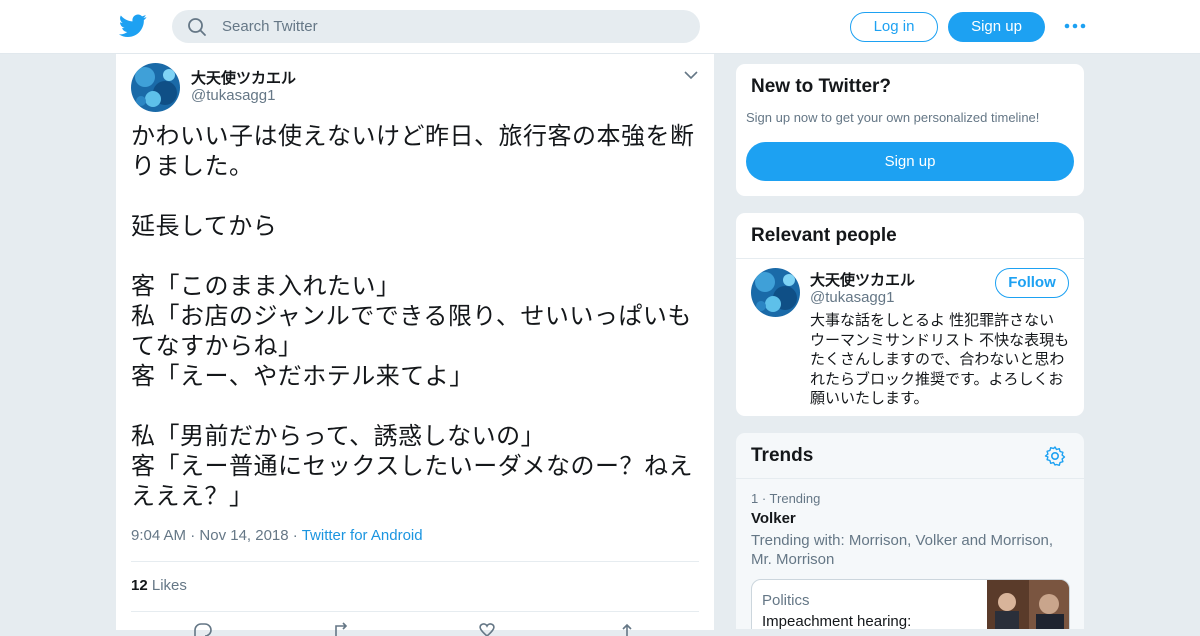 This screenshot has height=636, width=1200. I want to click on author-name: 大天使ツカエル, so click(243, 77).